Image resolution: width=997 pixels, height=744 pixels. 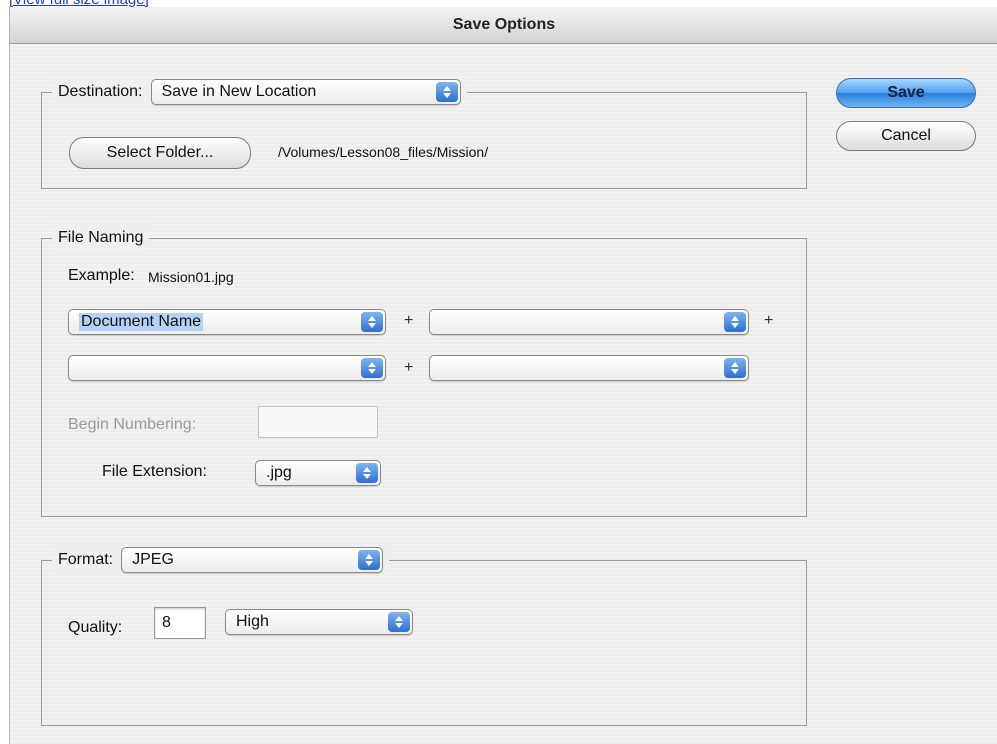 I want to click on destination-path: /Volumes/Lesson08_files/Mission/, so click(x=383, y=152).